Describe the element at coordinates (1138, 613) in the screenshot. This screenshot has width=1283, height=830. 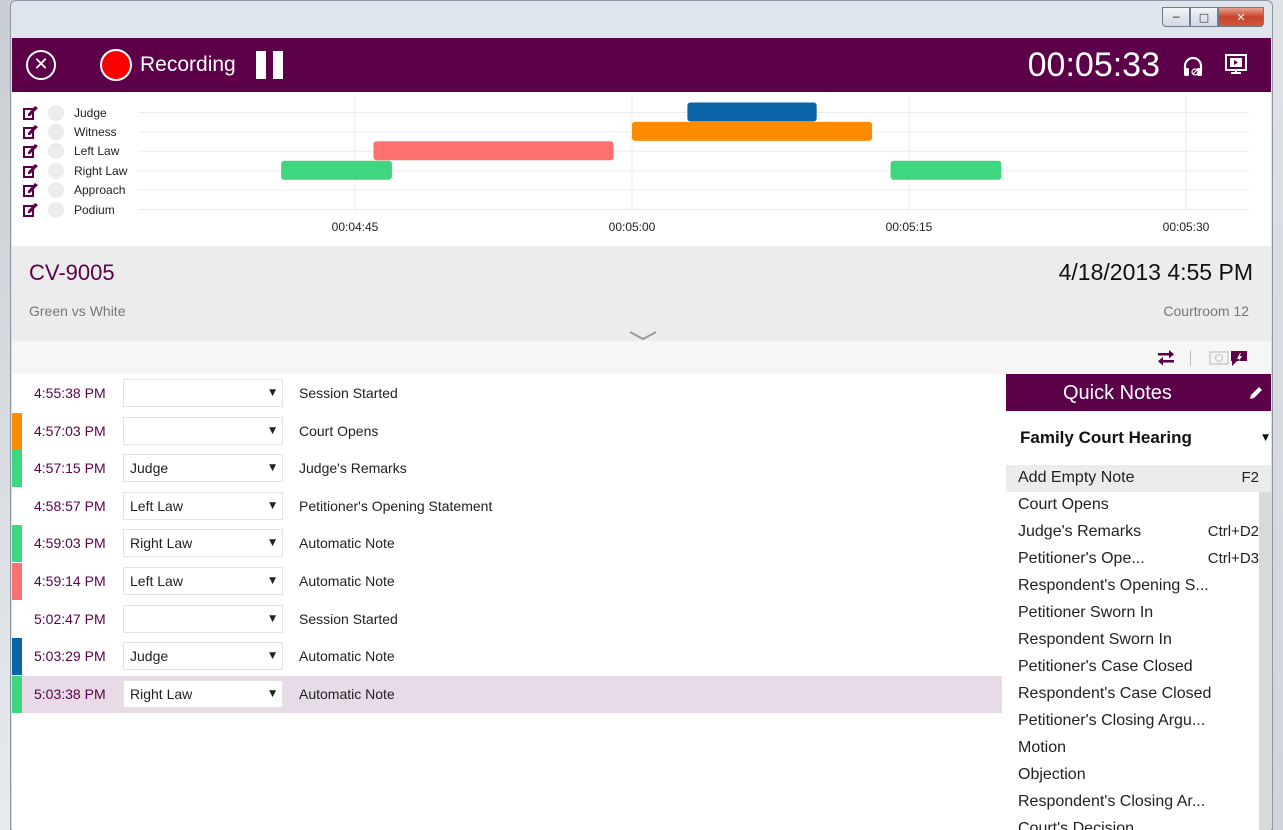
I see `quick-note-item: Petitioner Sworn In` at that location.